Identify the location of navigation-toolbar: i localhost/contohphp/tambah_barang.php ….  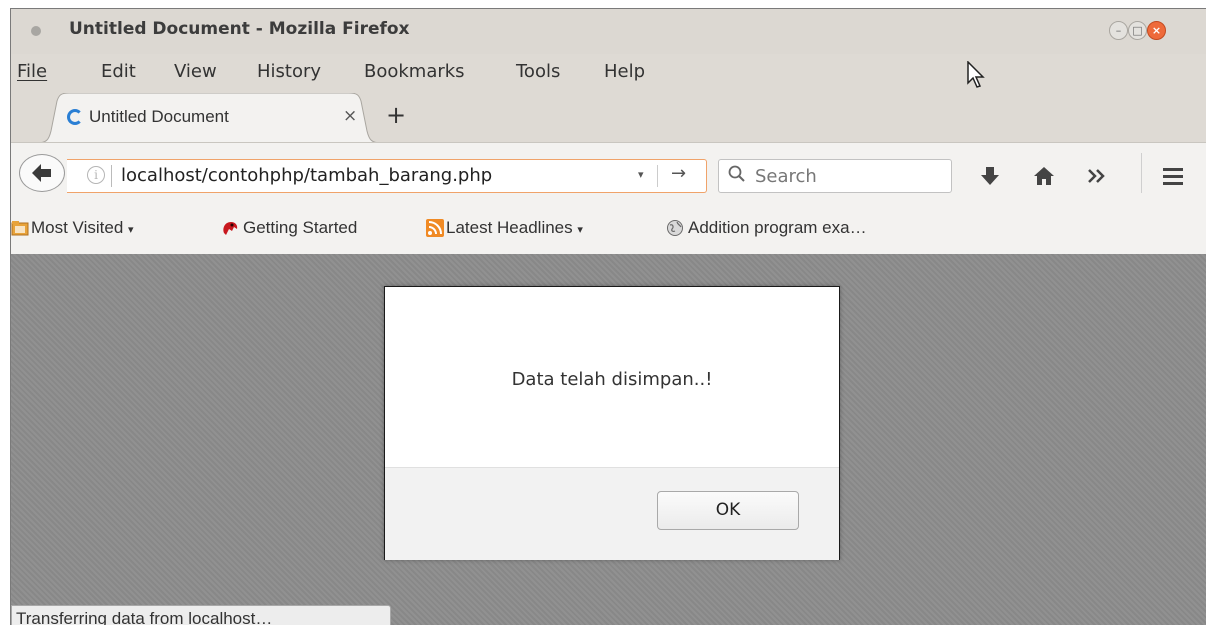
(608, 173).